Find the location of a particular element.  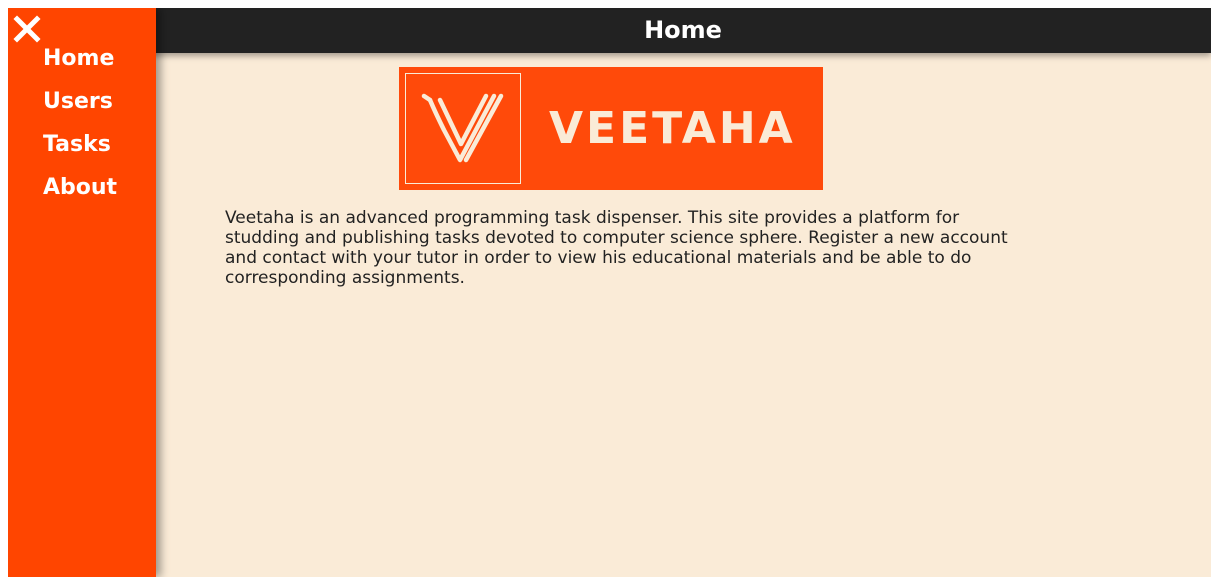

sidebar-nav: Home Users Tasks About is located at coordinates (80, 129).